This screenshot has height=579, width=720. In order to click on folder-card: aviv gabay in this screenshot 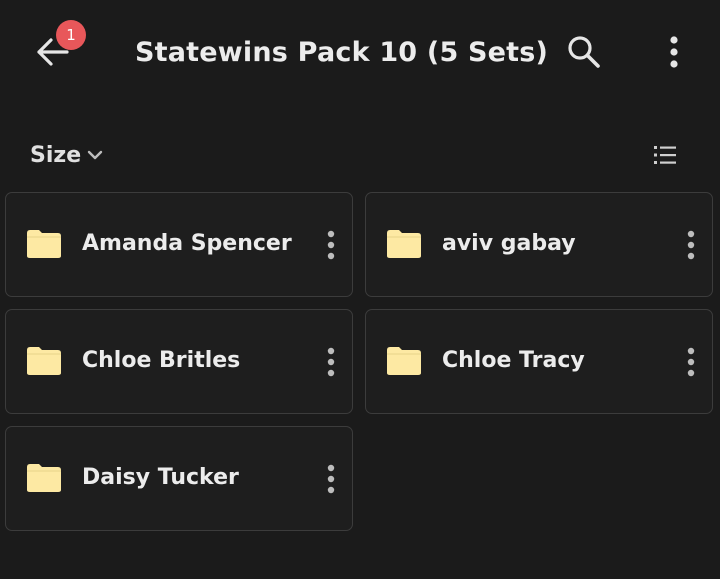, I will do `click(539, 244)`.